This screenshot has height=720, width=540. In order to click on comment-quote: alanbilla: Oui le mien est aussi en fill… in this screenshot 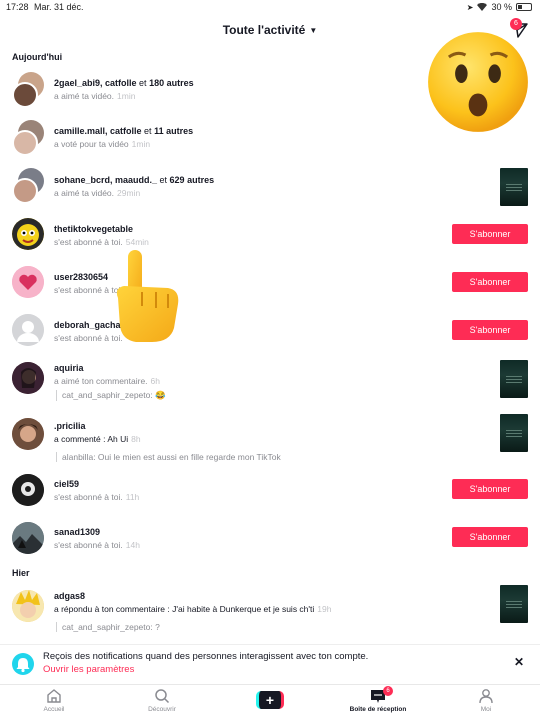, I will do `click(168, 457)`.